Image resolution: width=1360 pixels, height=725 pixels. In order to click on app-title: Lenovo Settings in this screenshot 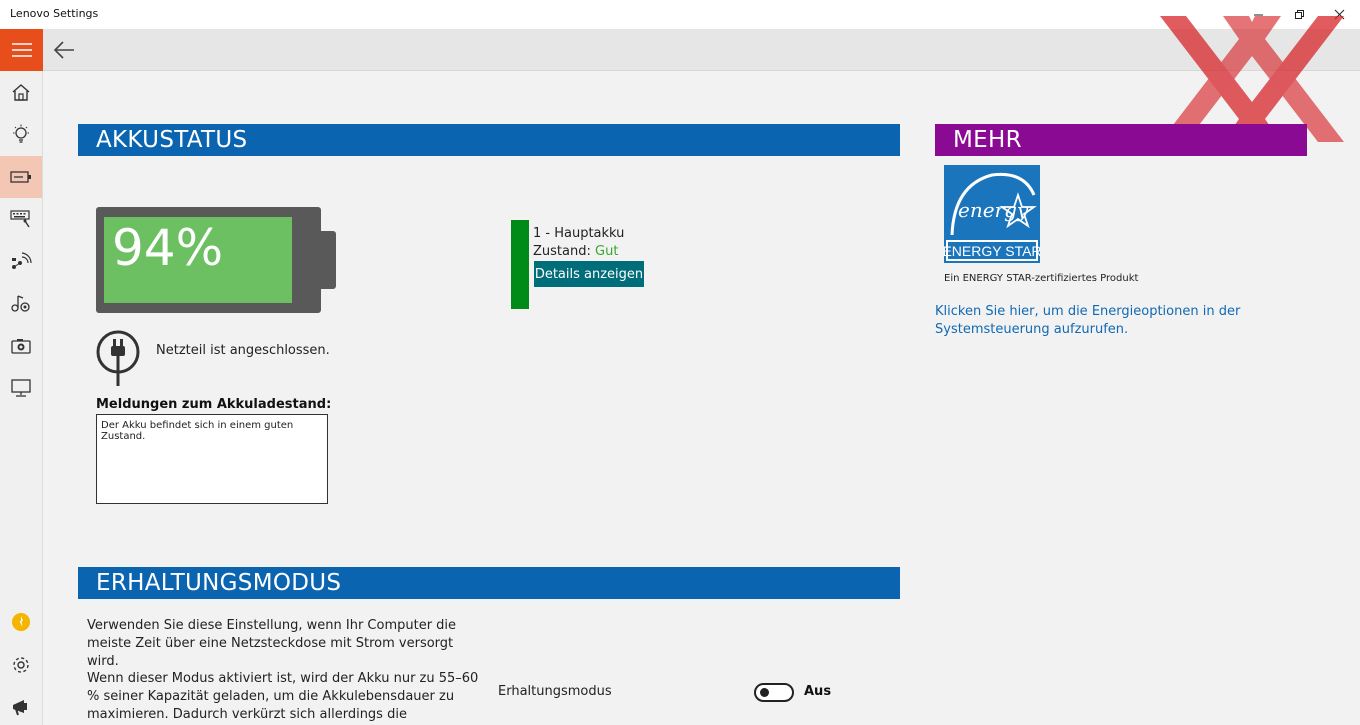, I will do `click(54, 13)`.